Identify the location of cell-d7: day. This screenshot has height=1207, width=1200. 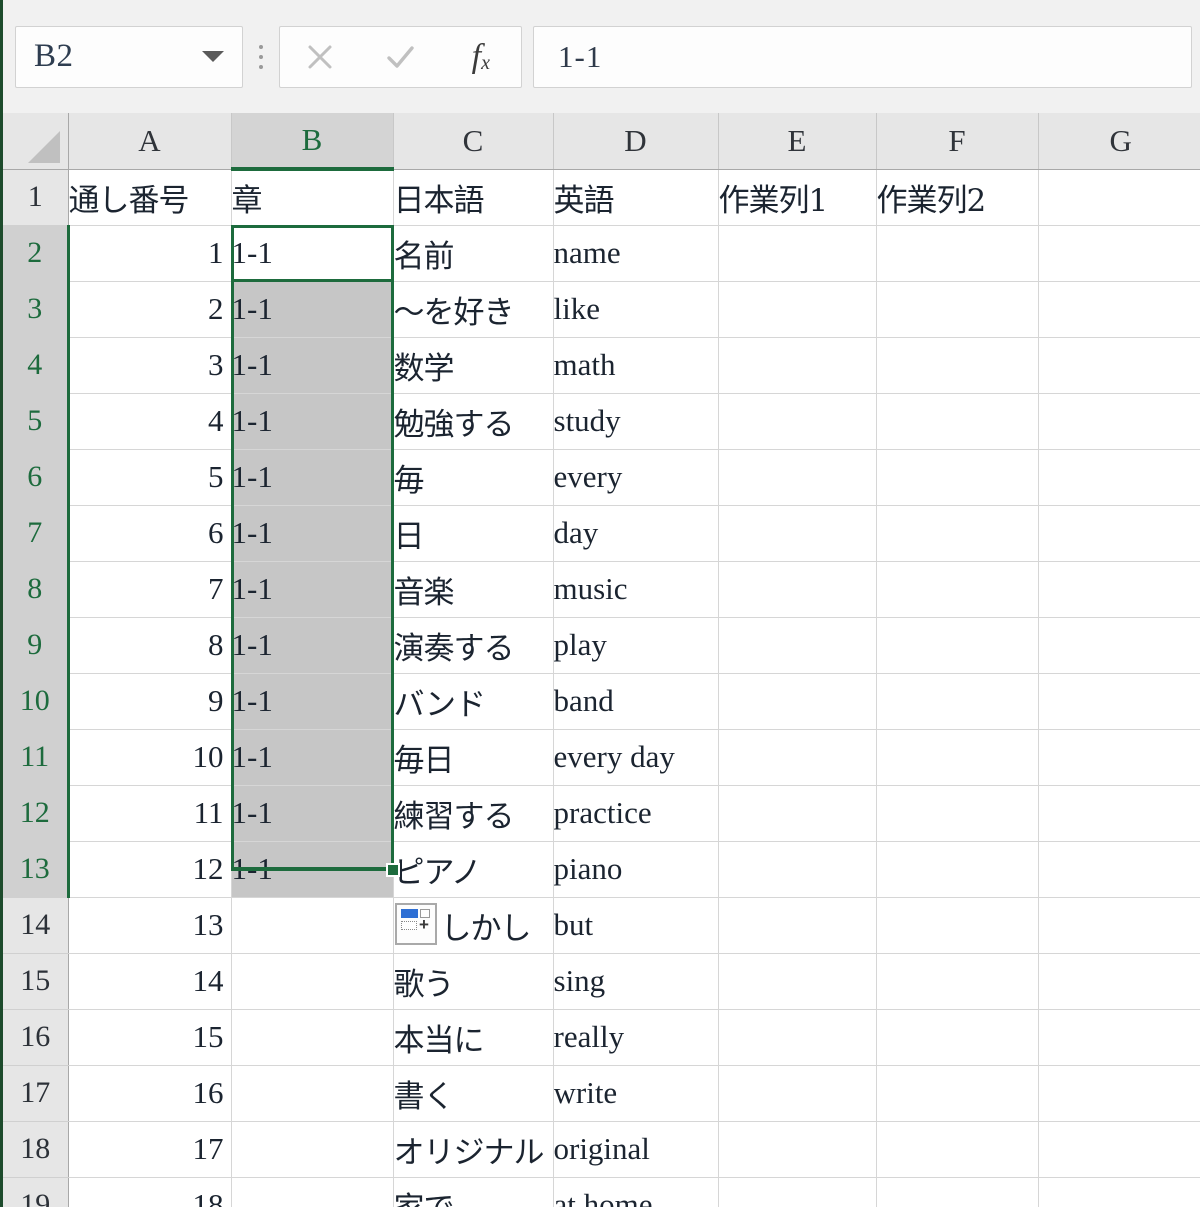
(636, 533).